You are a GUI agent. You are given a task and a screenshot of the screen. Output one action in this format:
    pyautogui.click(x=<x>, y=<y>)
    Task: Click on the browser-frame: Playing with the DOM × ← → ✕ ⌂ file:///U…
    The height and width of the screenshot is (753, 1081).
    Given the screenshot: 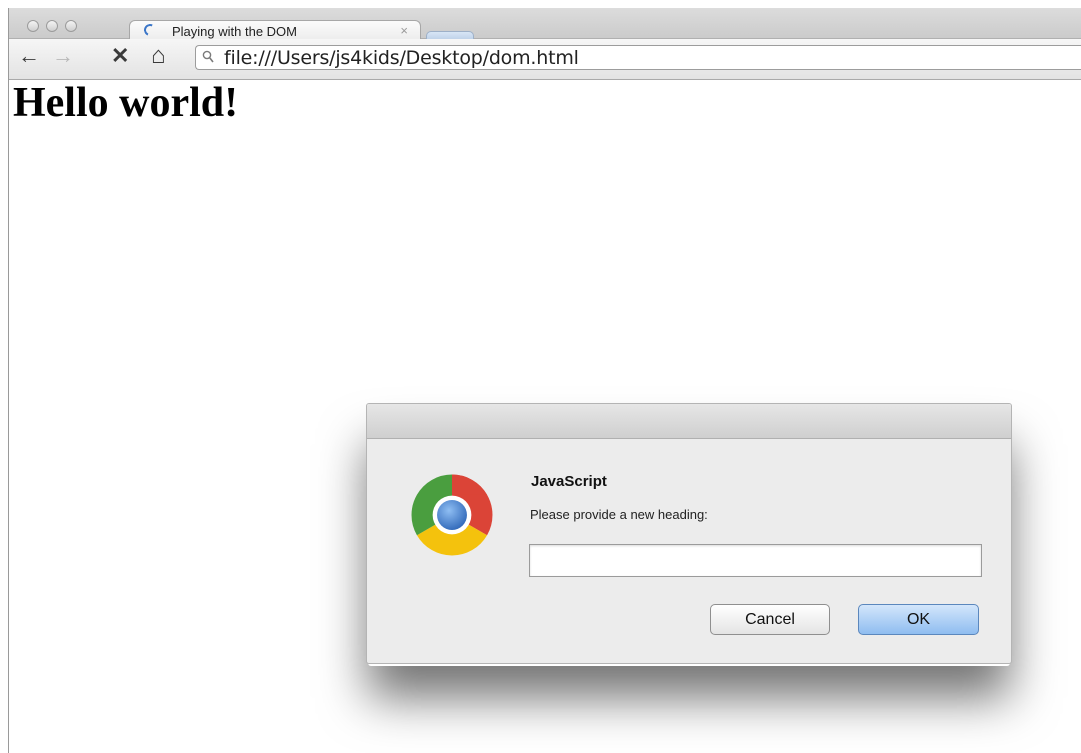 What is the action you would take?
    pyautogui.click(x=545, y=44)
    